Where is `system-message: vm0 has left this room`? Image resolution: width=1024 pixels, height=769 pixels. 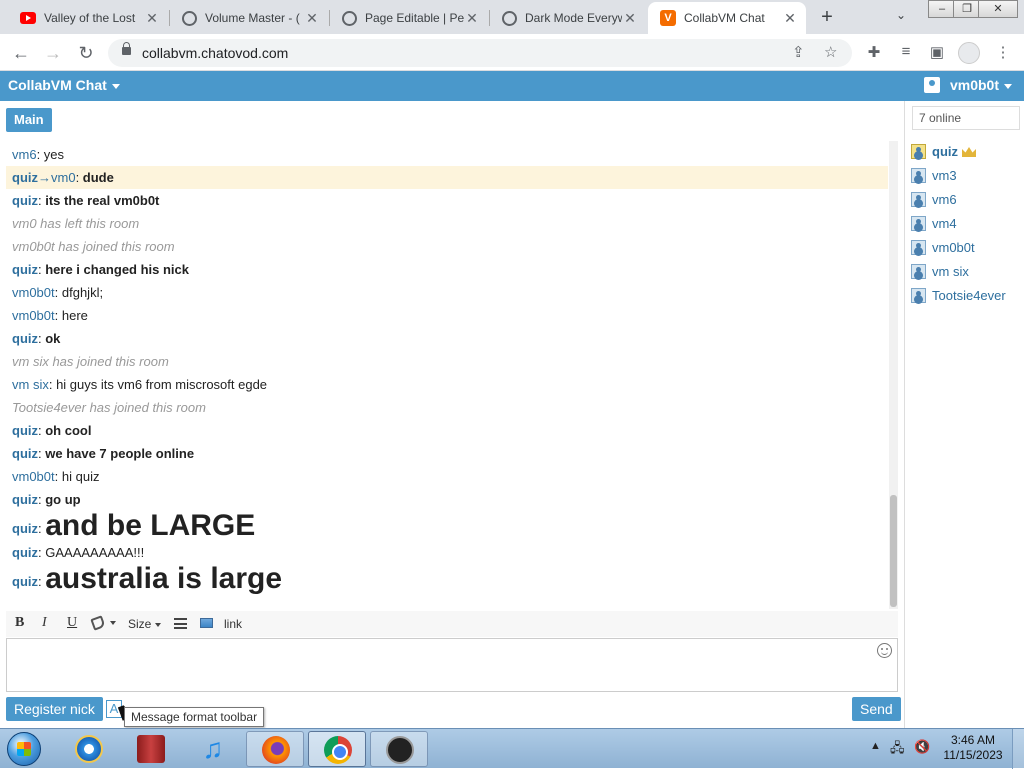 system-message: vm0 has left this room is located at coordinates (447, 223).